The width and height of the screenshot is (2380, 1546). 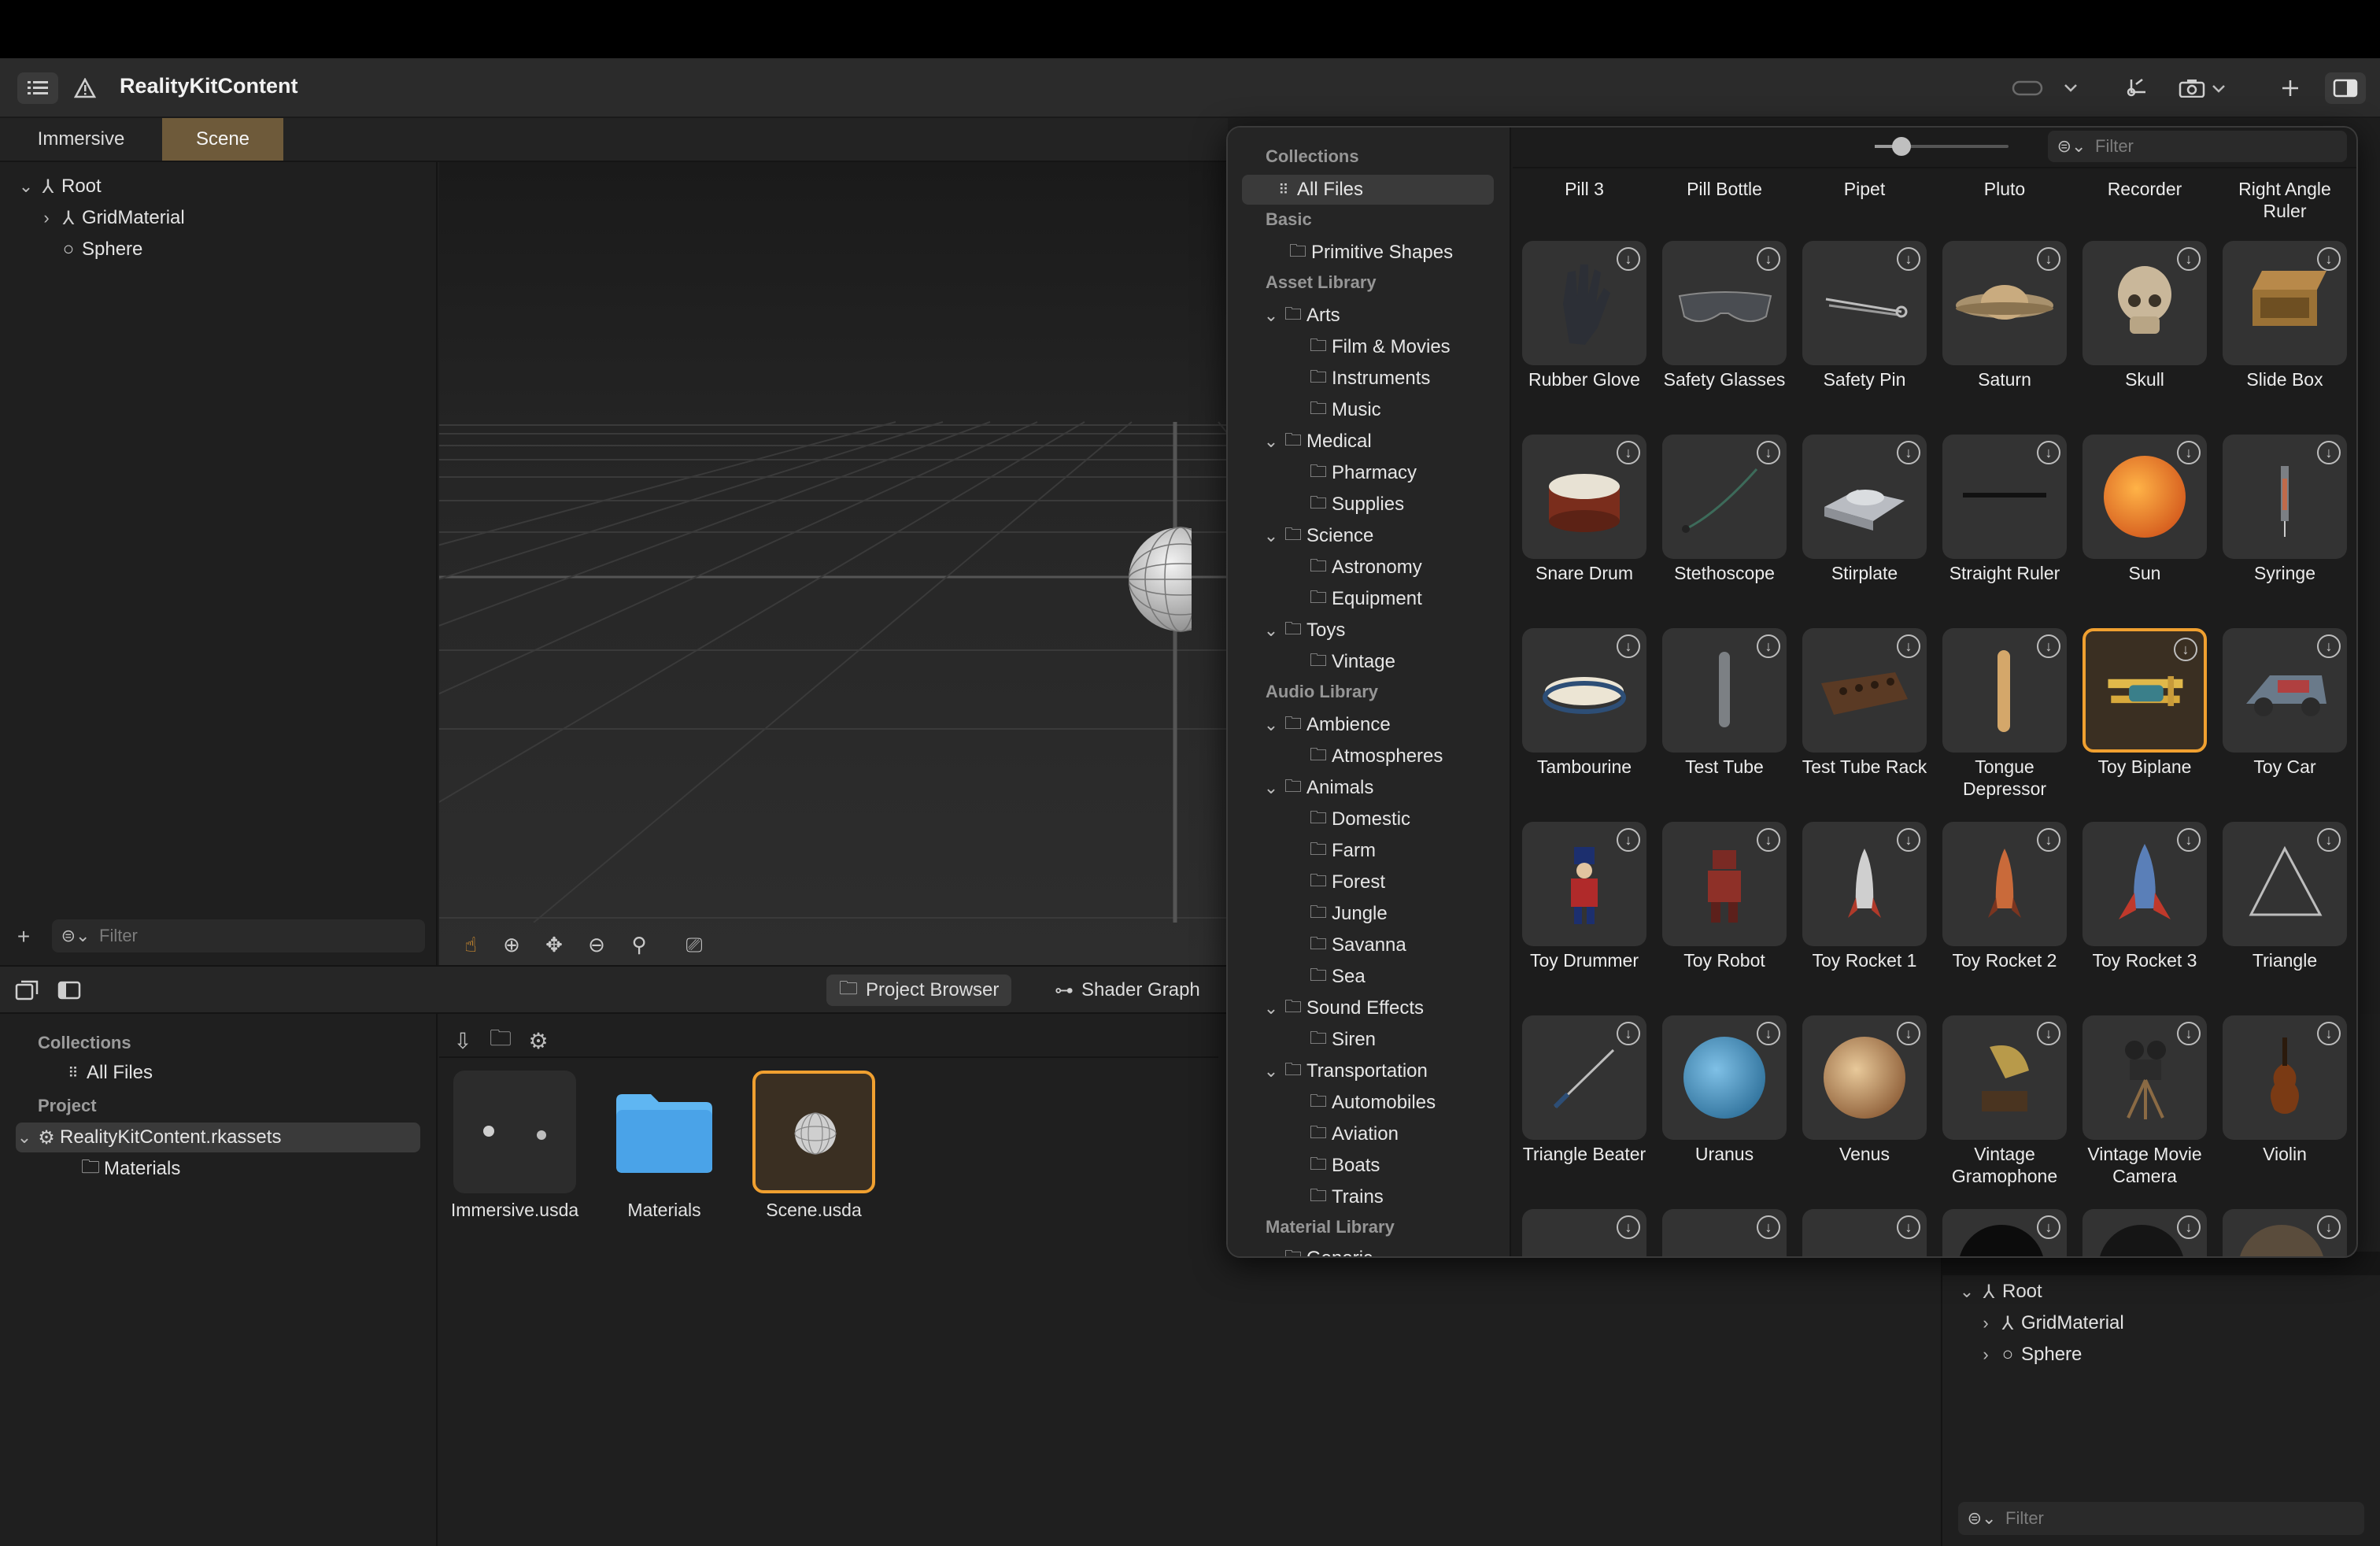 I want to click on move-tool-icon: ✥, so click(x=554, y=944).